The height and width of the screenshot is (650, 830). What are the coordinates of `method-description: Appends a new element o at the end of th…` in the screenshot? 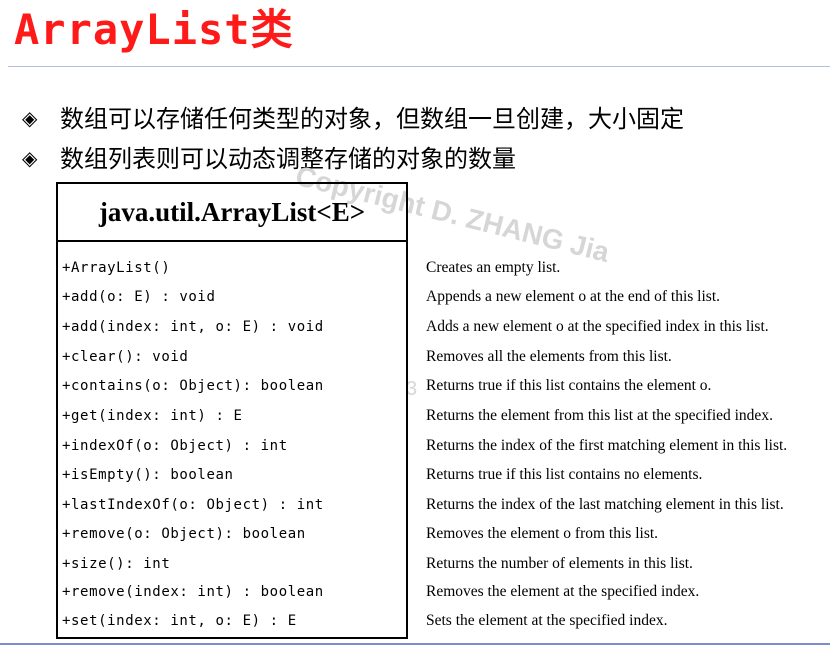 It's located at (573, 296).